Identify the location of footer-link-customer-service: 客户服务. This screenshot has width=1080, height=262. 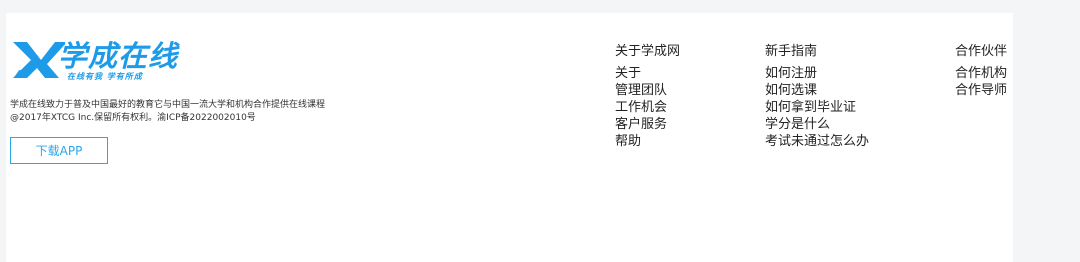
(647, 124).